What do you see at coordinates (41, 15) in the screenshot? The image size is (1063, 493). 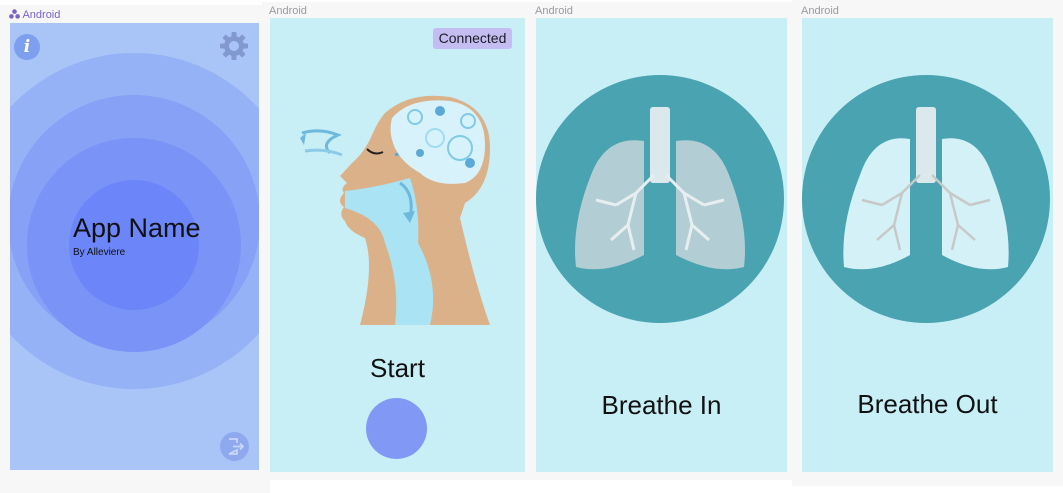 I see `frame-label-text-1: Android` at bounding box center [41, 15].